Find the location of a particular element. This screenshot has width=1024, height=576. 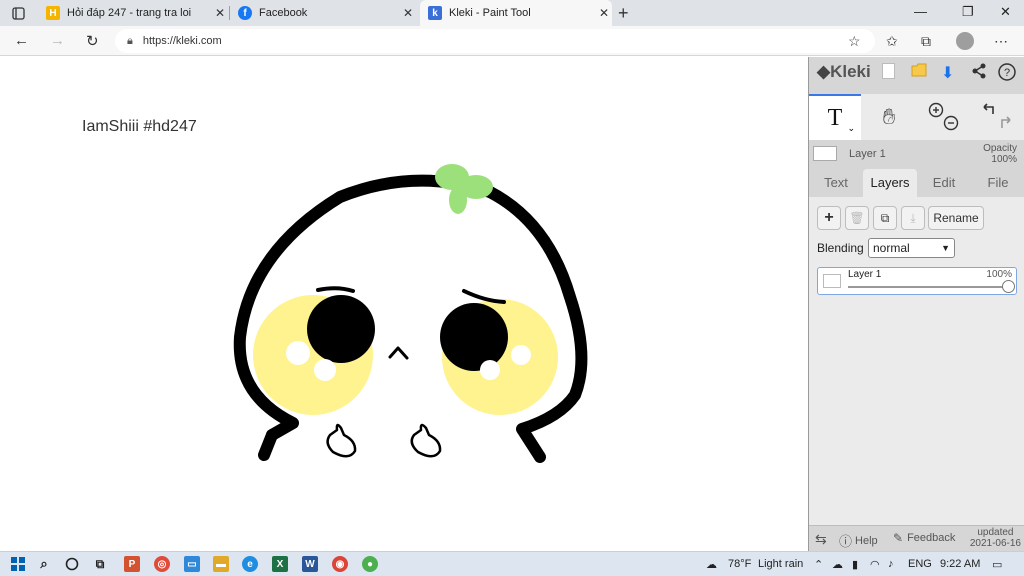

tab-actions-icon is located at coordinates (18, 13).